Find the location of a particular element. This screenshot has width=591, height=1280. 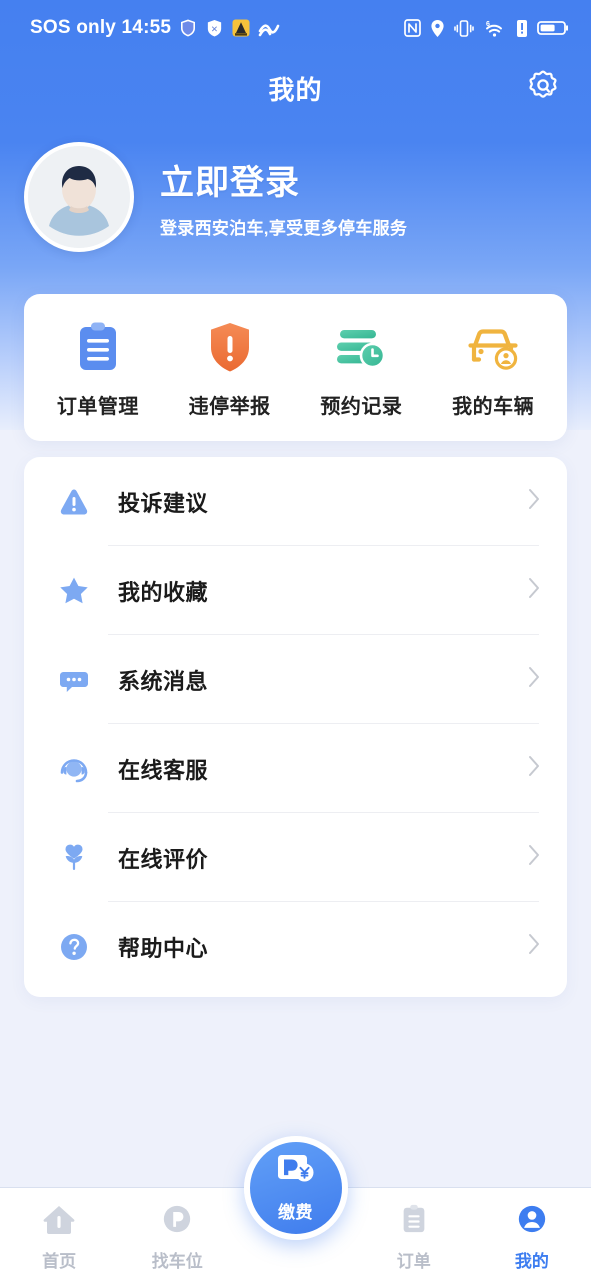

headset-icon is located at coordinates (74, 769).